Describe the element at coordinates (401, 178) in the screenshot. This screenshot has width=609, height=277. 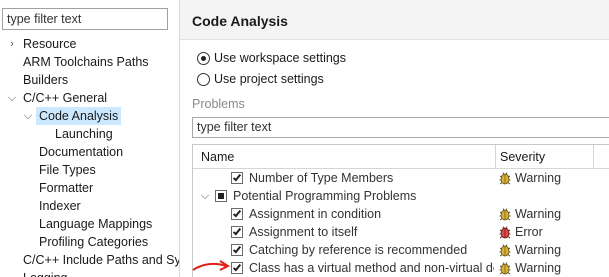
I see `table-row: Number of Type Members Warning` at that location.